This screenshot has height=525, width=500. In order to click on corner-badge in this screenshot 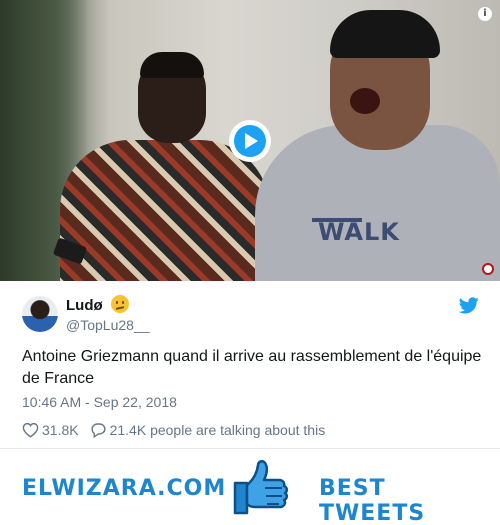, I will do `click(488, 269)`.